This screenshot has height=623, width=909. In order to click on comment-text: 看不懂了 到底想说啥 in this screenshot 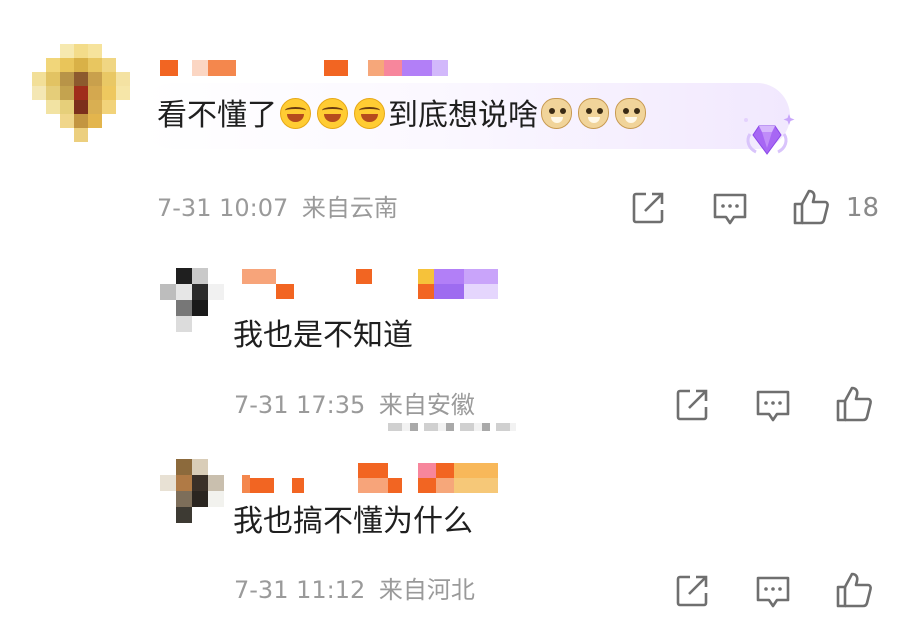, I will do `click(403, 116)`.